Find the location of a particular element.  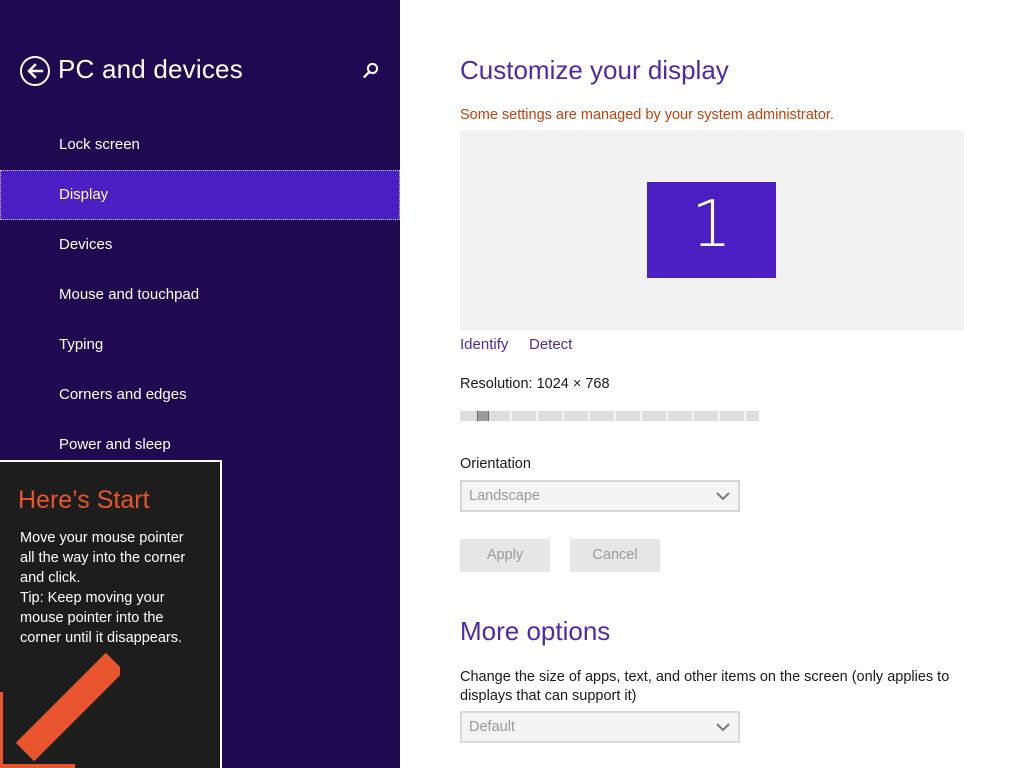

page-title: Customize your display is located at coordinates (594, 70).